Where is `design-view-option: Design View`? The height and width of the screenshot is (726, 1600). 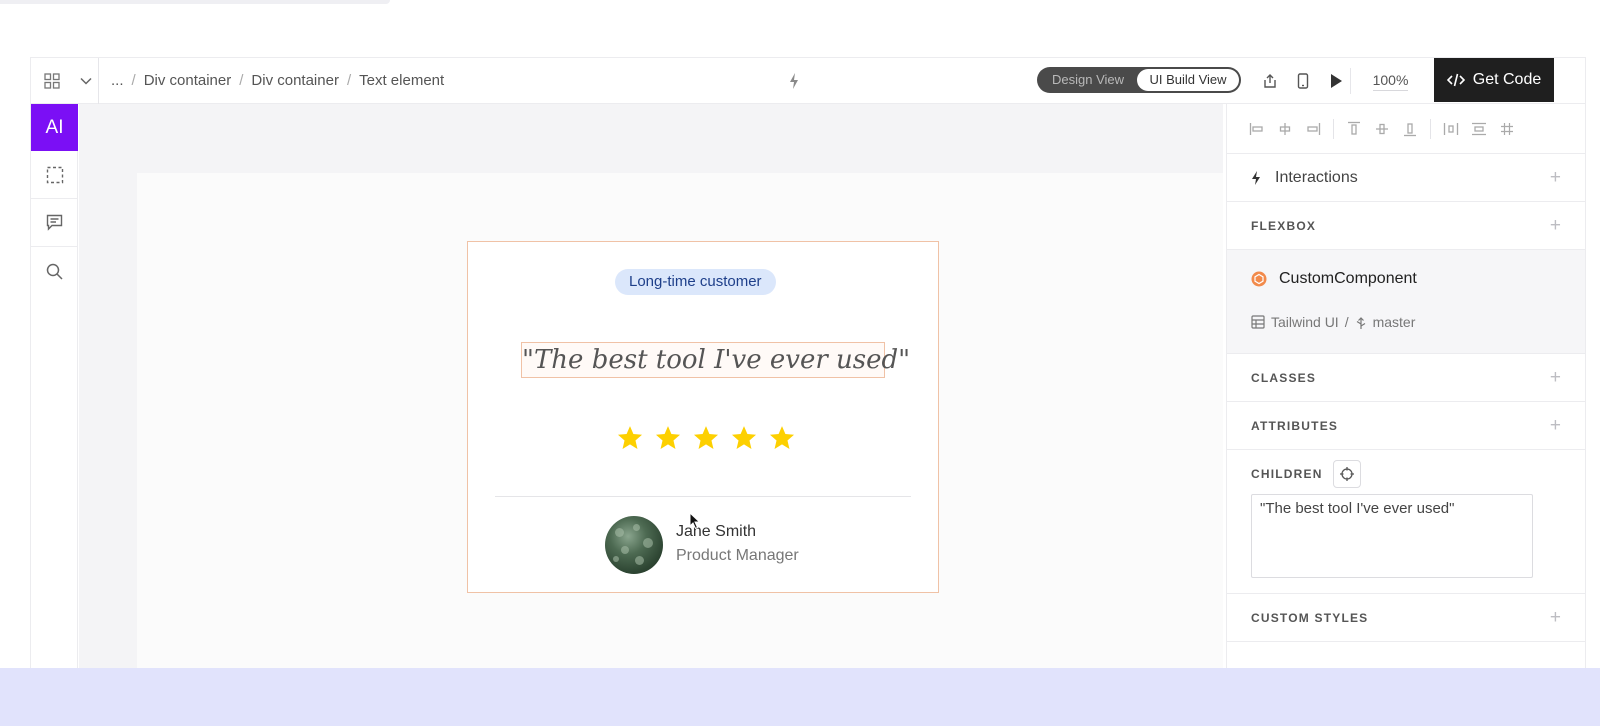 design-view-option: Design View is located at coordinates (1088, 80).